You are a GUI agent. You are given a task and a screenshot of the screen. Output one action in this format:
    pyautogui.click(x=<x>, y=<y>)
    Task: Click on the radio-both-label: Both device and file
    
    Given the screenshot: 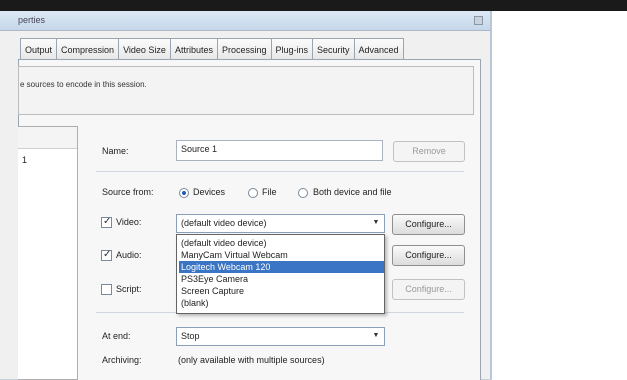 What is the action you would take?
    pyautogui.click(x=352, y=192)
    